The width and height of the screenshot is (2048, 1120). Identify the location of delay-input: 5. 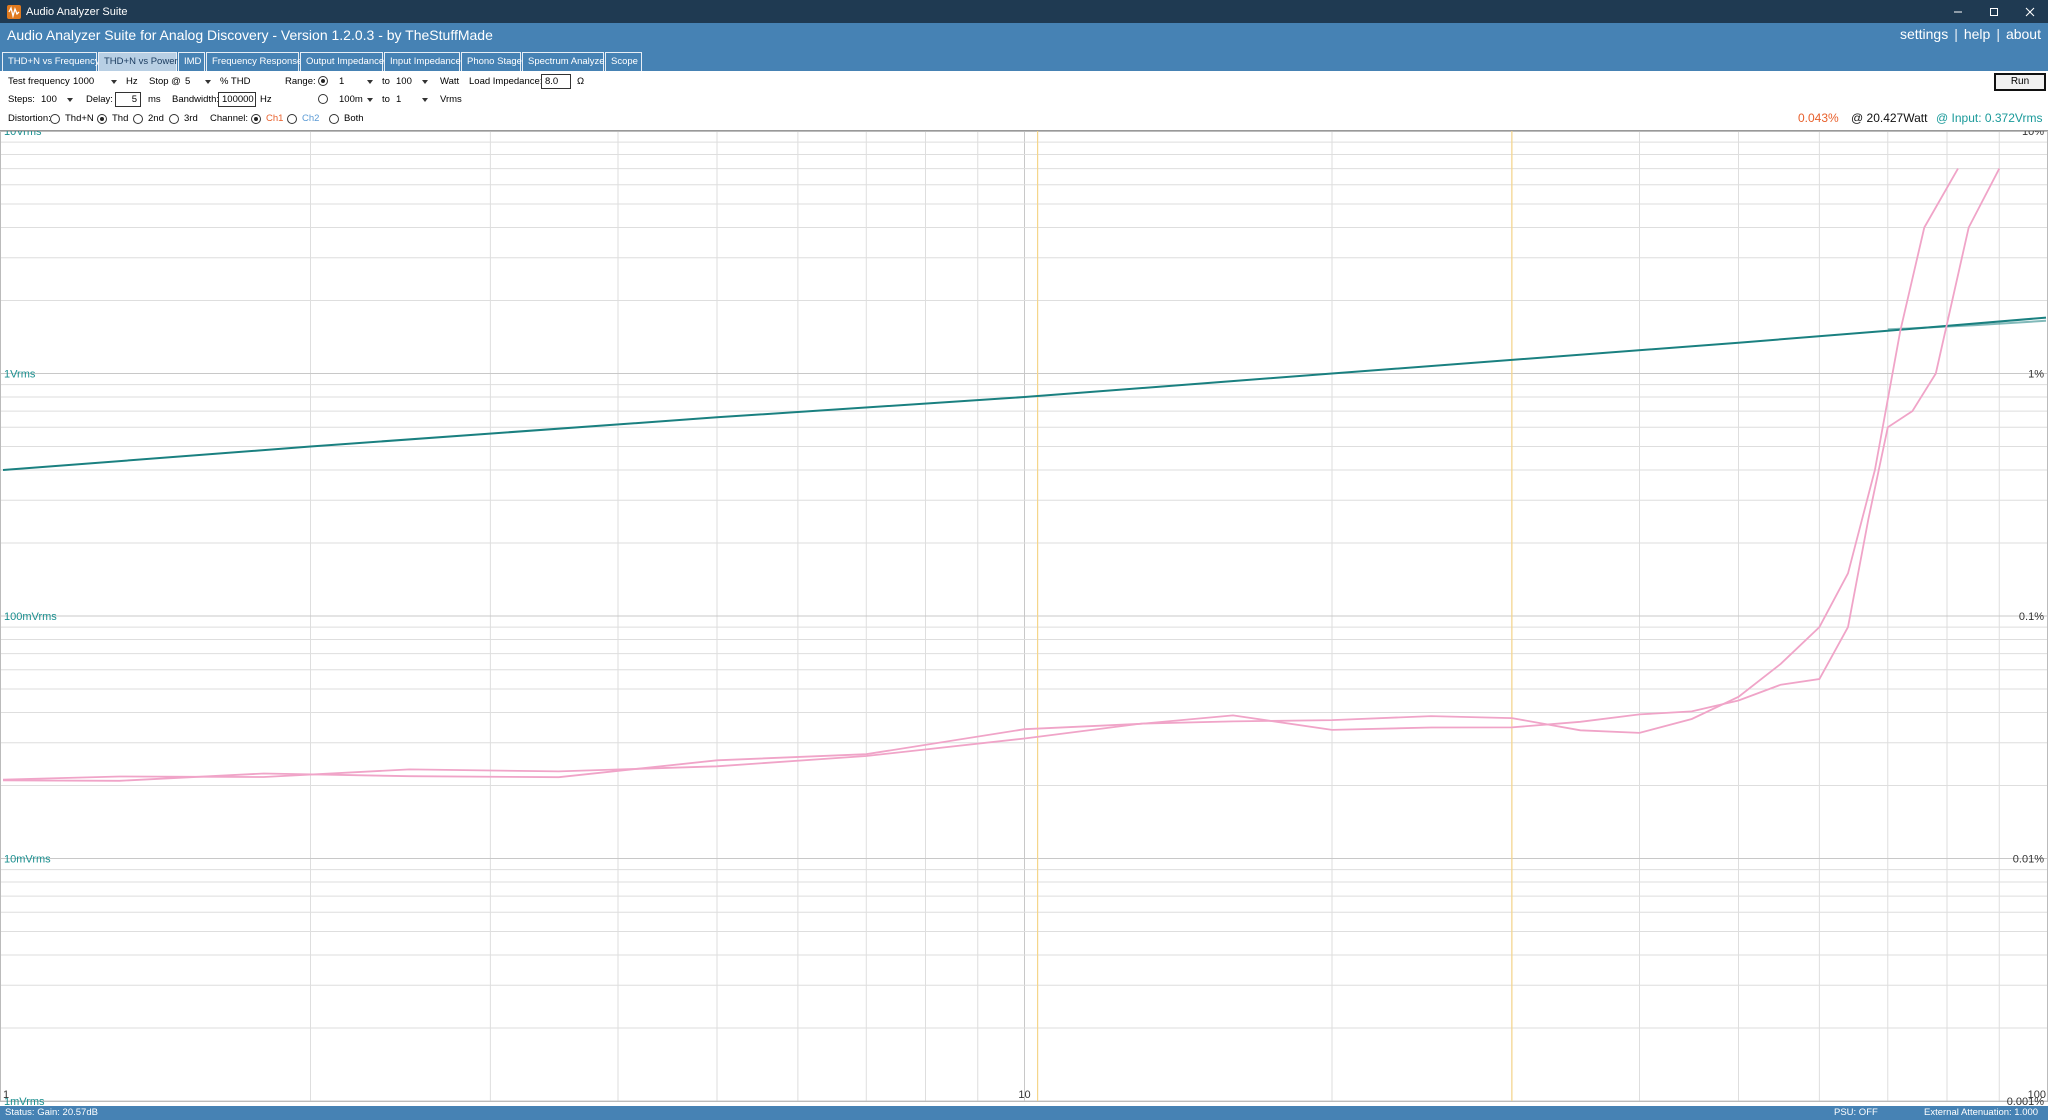
(128, 99).